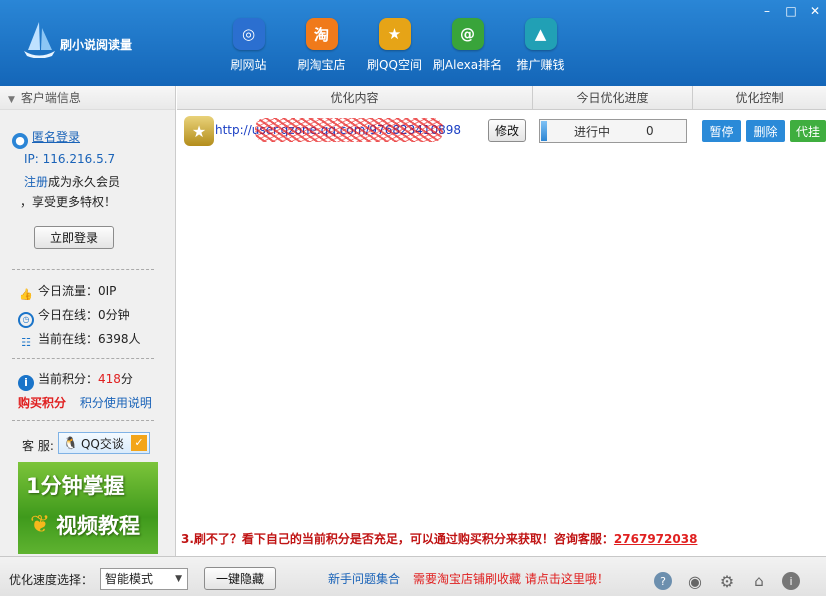  What do you see at coordinates (20, 141) in the screenshot?
I see `user-icon: ●` at bounding box center [20, 141].